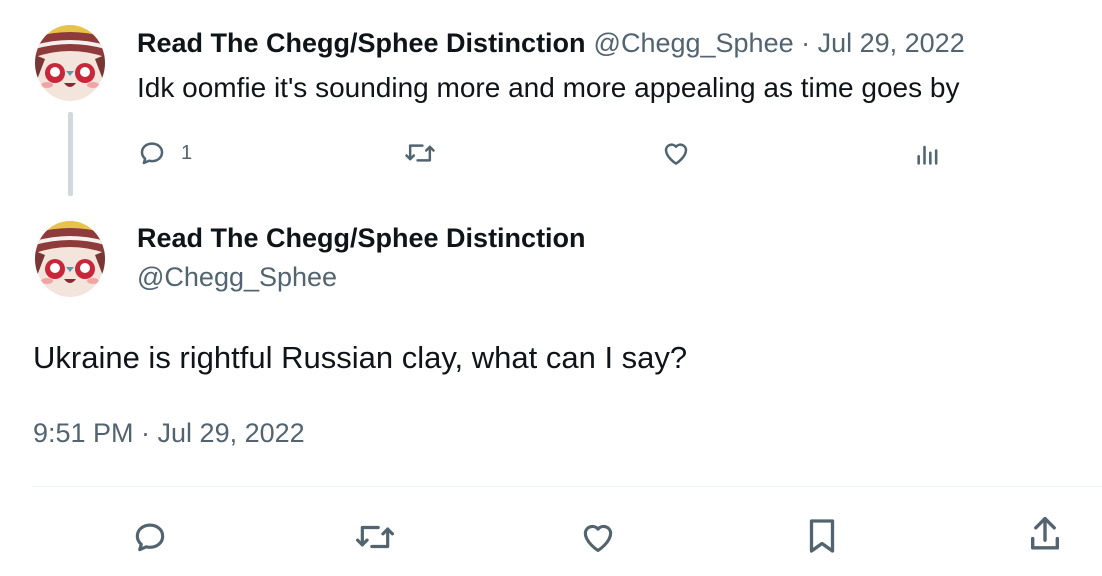 The image size is (1102, 576). Describe the element at coordinates (169, 433) in the screenshot. I see `tweet-timestamp: 9:51 PM · Jul 29, 2022` at that location.